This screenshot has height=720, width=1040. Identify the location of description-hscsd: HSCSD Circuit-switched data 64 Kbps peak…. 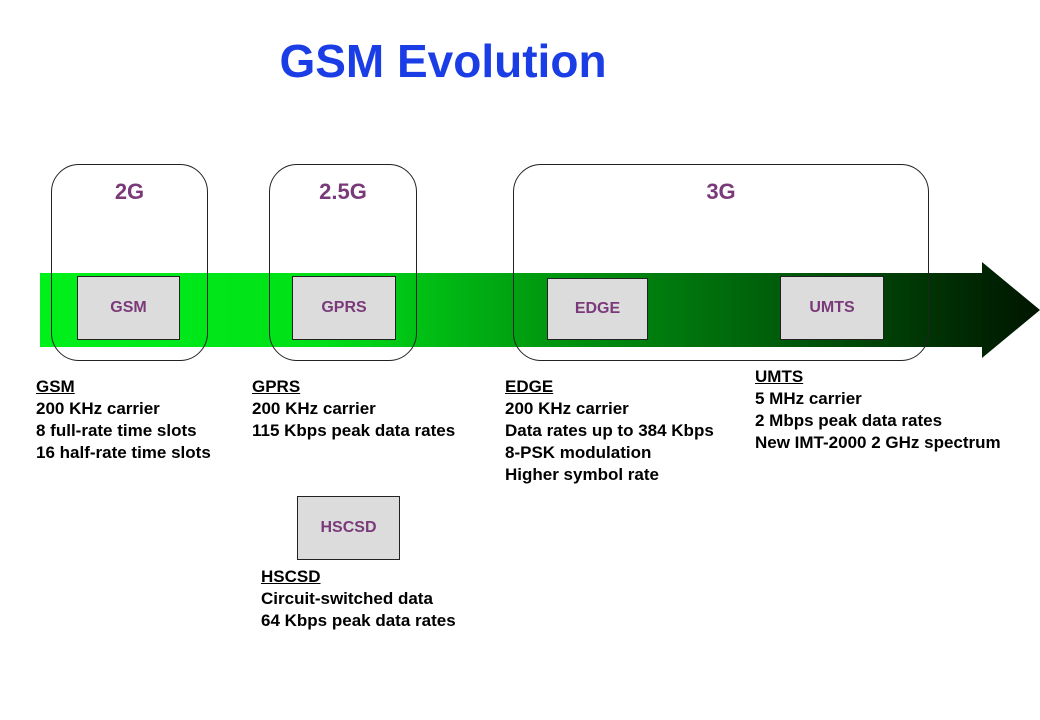
(358, 599).